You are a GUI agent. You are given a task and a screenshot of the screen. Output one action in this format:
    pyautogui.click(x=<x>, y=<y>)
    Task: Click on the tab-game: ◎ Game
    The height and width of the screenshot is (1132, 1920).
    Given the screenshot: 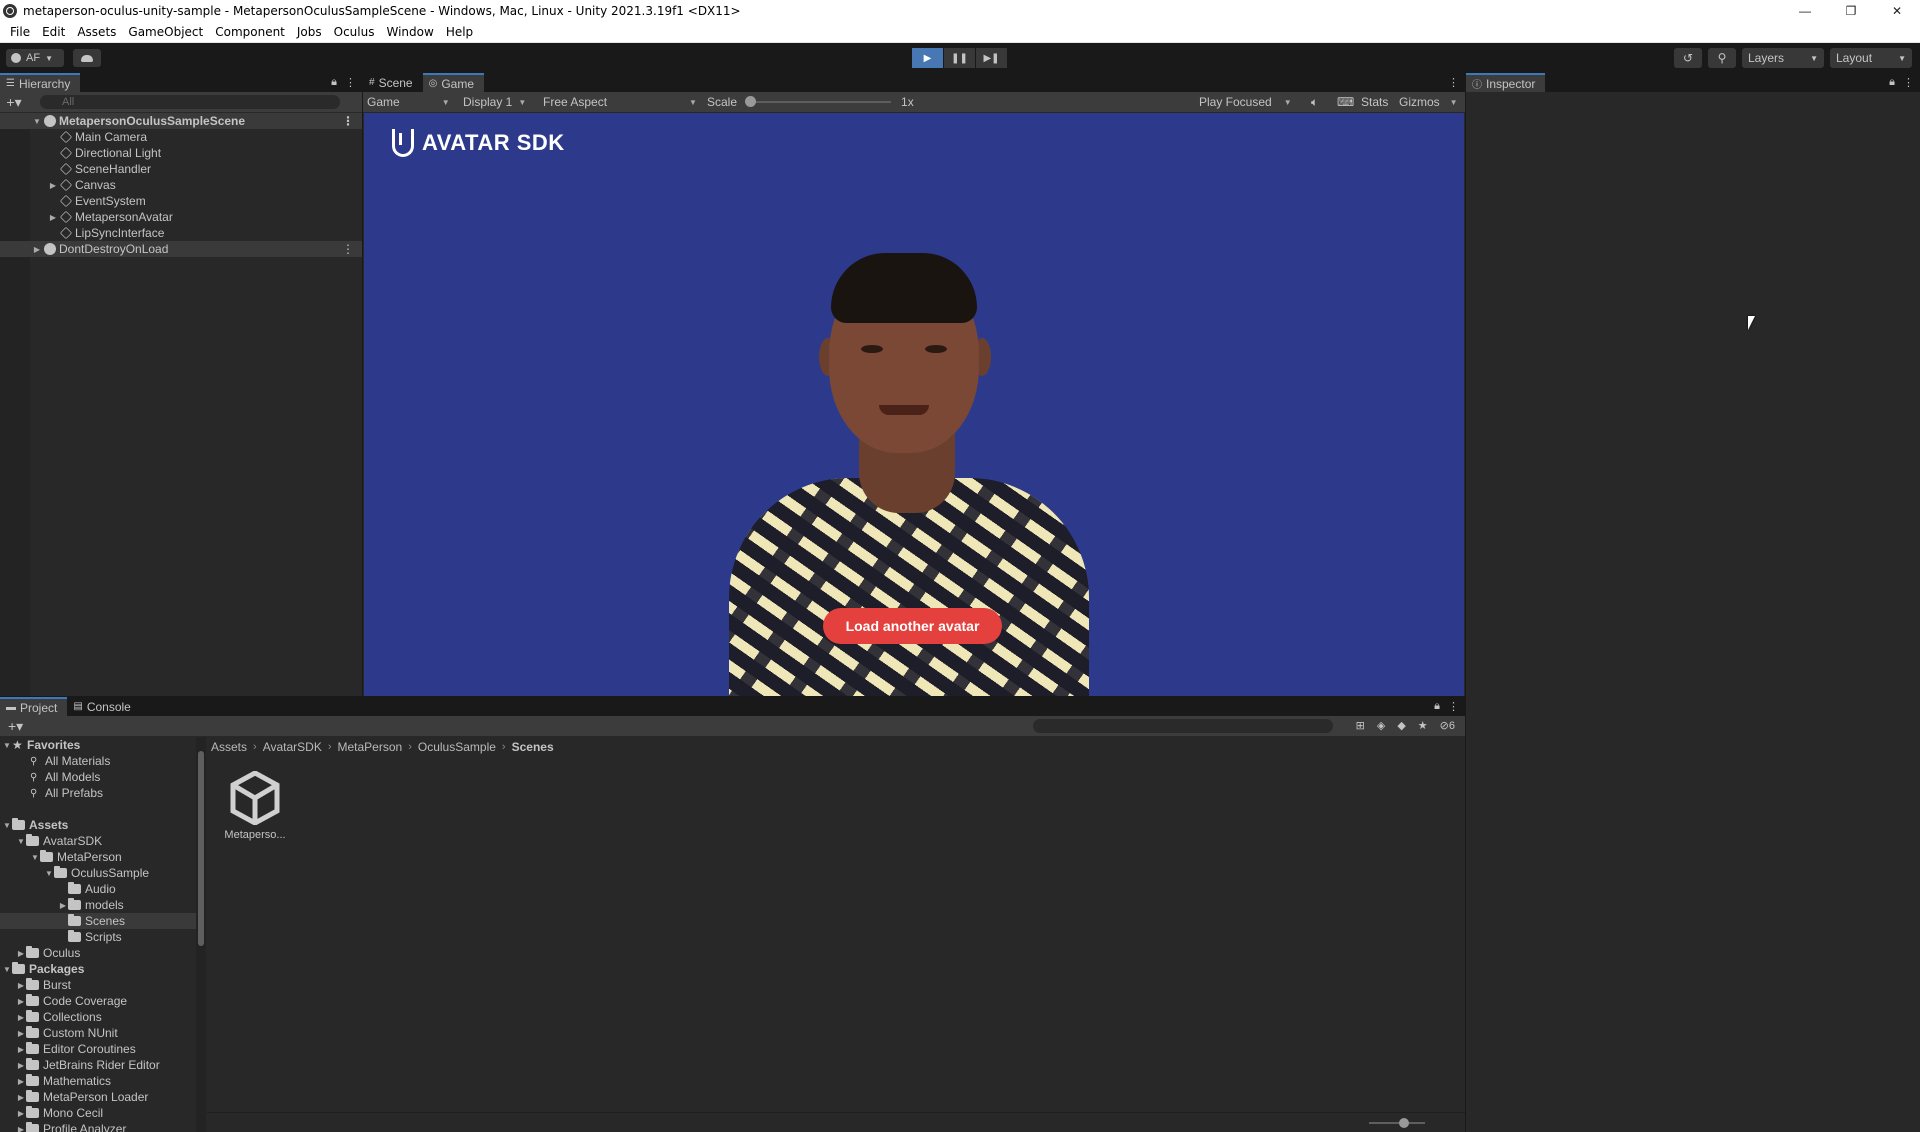 What is the action you would take?
    pyautogui.click(x=453, y=82)
    